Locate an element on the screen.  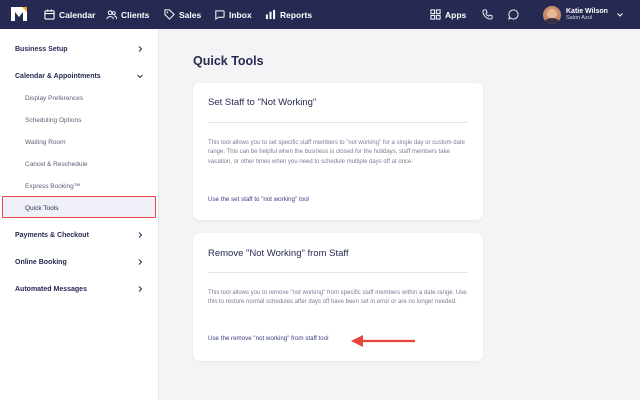
user-menu: Katie Wilson Salon Azul is located at coordinates (583, 14).